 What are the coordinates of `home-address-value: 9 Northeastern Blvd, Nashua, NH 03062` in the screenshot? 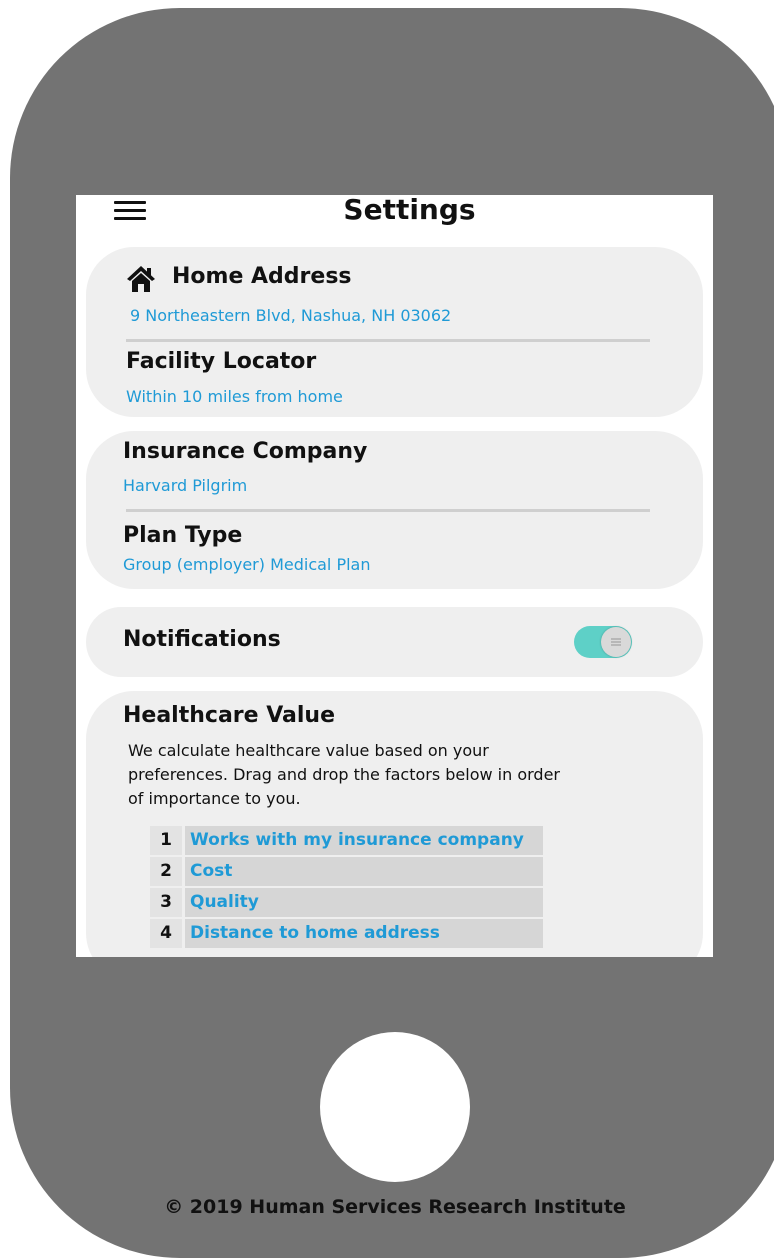 It's located at (290, 315).